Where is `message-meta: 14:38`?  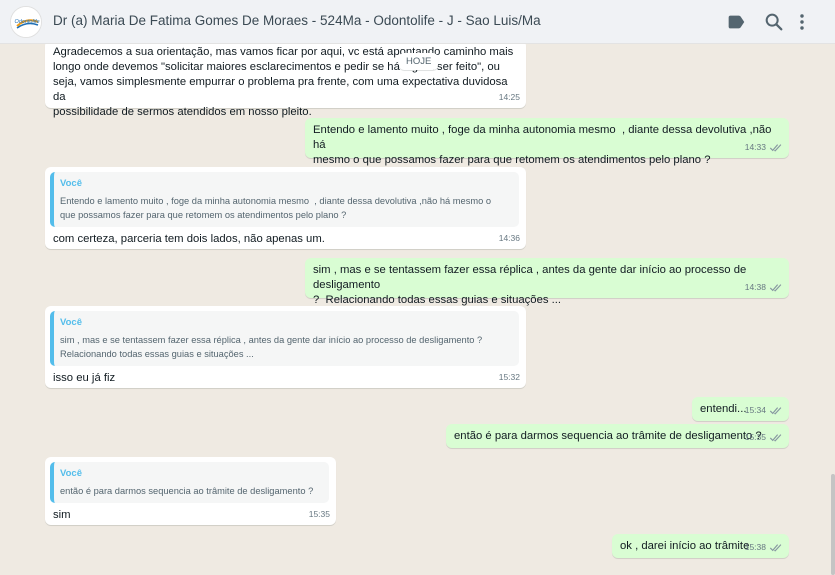 message-meta: 14:38 is located at coordinates (764, 287).